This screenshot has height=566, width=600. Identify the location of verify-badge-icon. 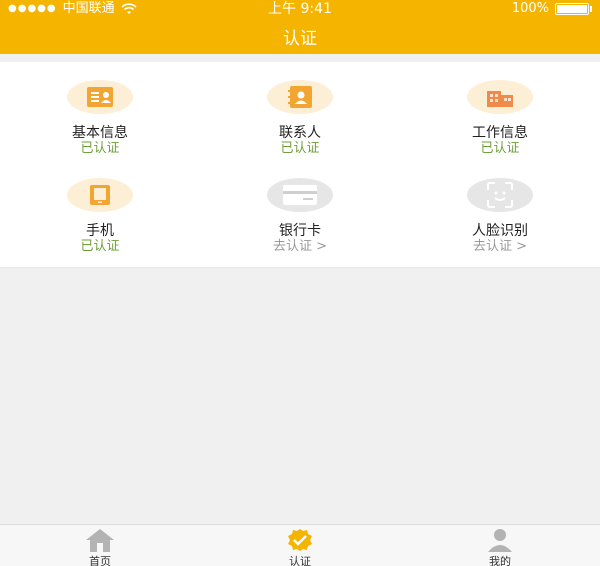
(300, 540).